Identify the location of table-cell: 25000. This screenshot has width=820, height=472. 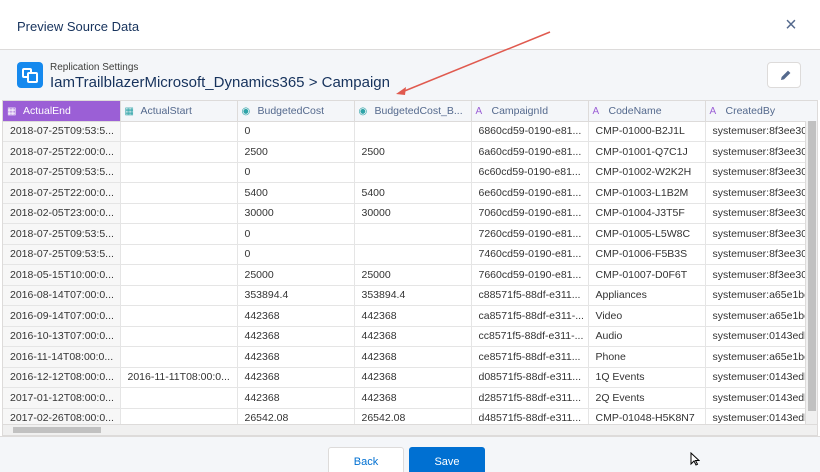
(413, 275).